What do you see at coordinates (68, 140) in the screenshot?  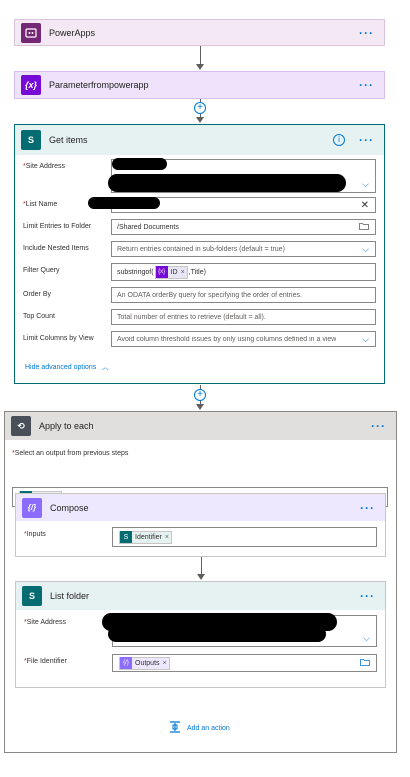 I see `step-title: Get items` at bounding box center [68, 140].